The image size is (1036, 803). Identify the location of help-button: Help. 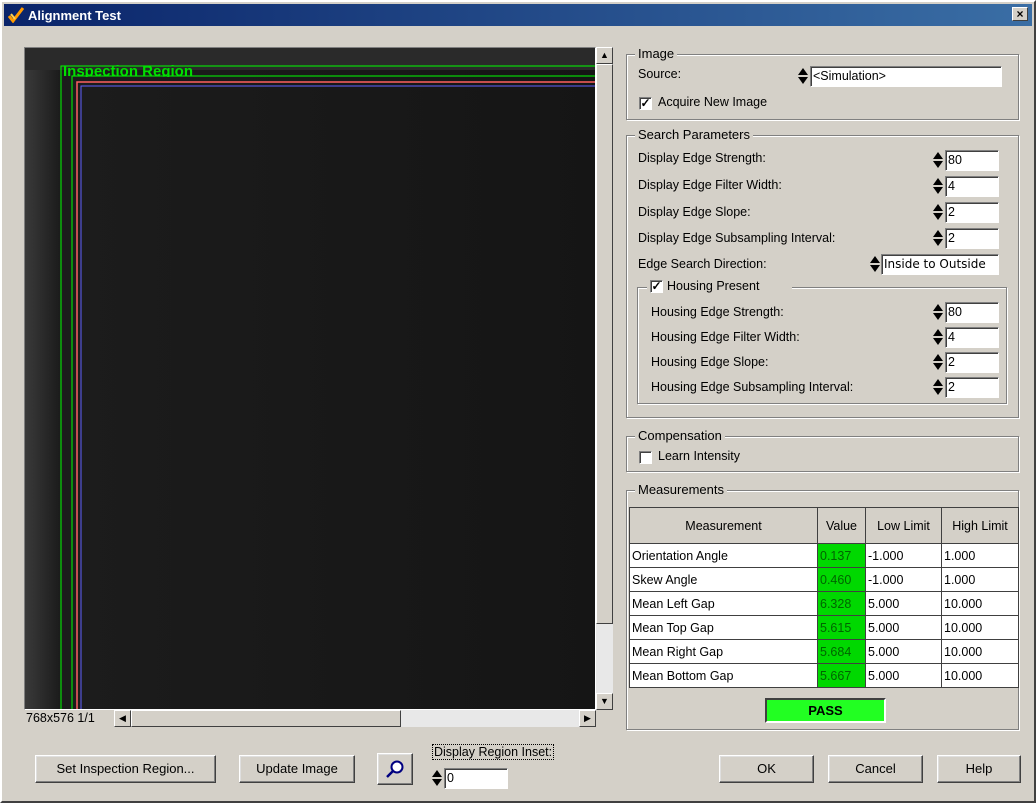
(979, 769).